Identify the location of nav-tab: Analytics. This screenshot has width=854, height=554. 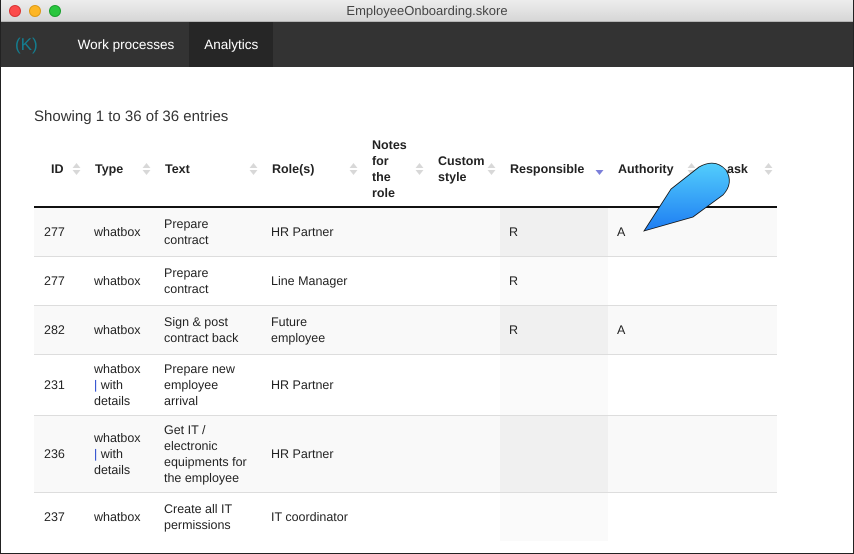
(231, 44).